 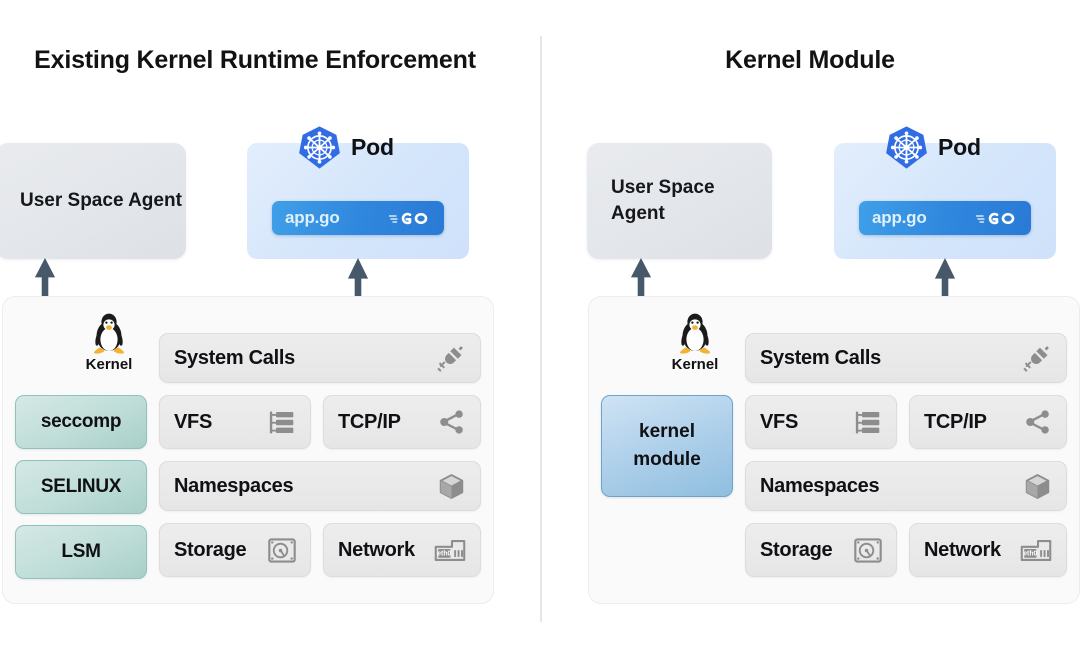 I want to click on subsystem-network-right: Network, so click(x=988, y=550).